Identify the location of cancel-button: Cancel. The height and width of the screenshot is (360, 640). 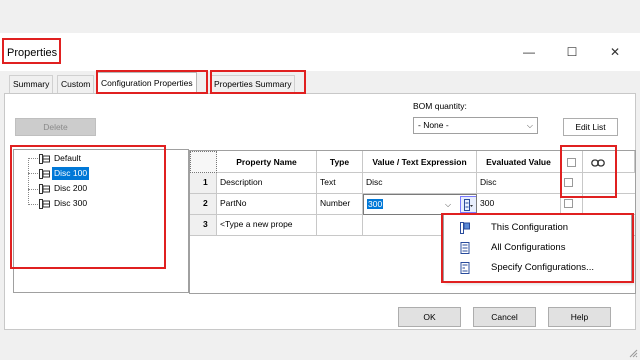
(504, 317).